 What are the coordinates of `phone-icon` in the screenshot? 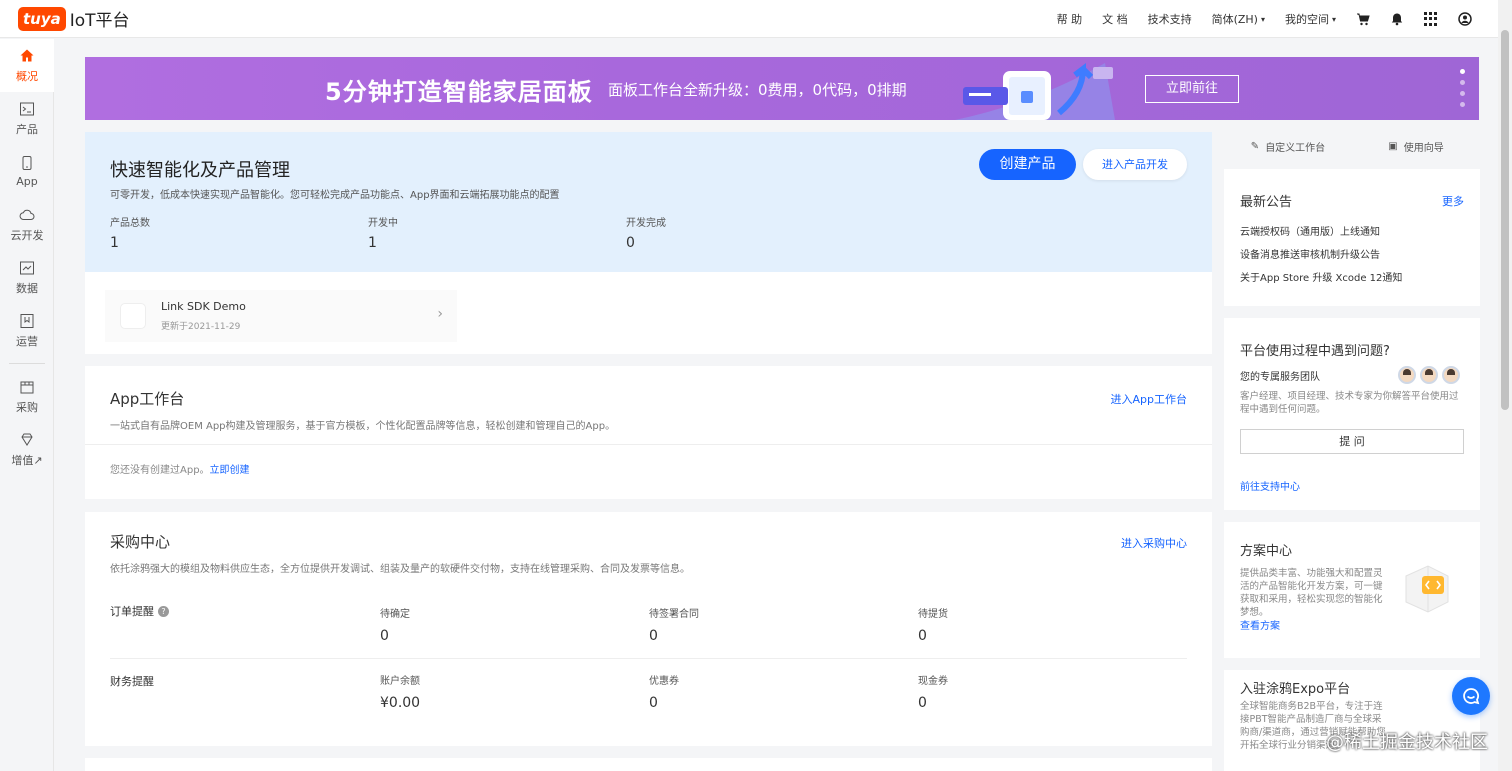 It's located at (27, 163).